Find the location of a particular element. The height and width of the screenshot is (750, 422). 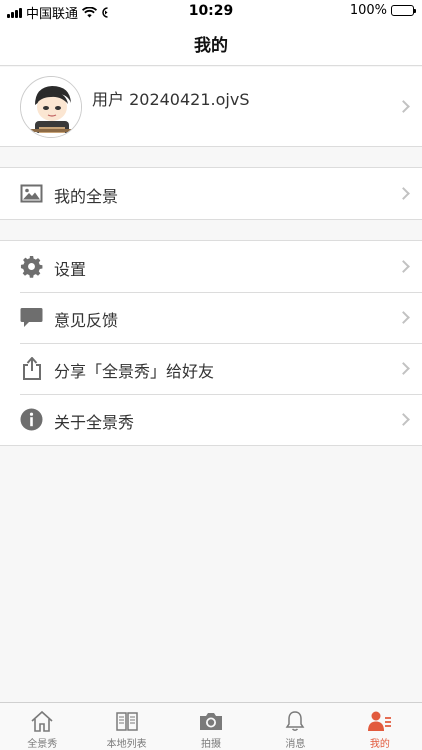

nav-bar: 我的 is located at coordinates (211, 44).